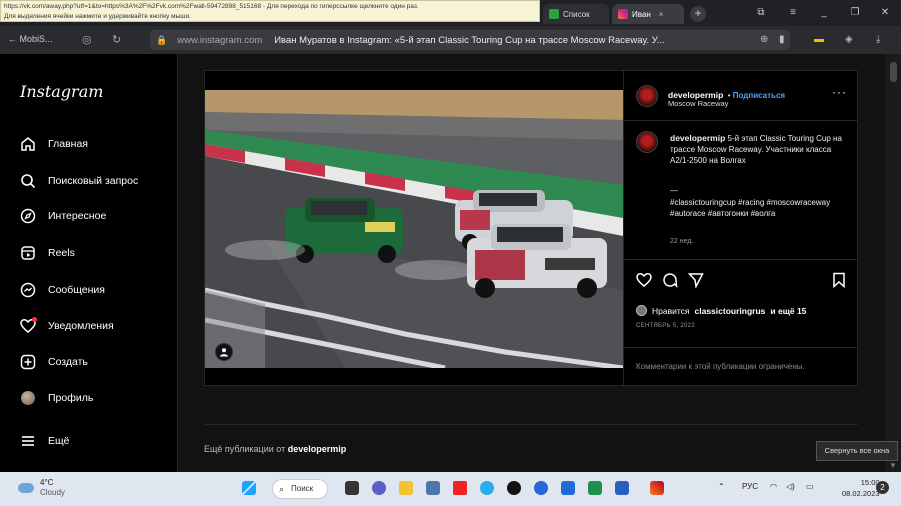 This screenshot has width=901, height=506. I want to click on like-heart-icon, so click(644, 282).